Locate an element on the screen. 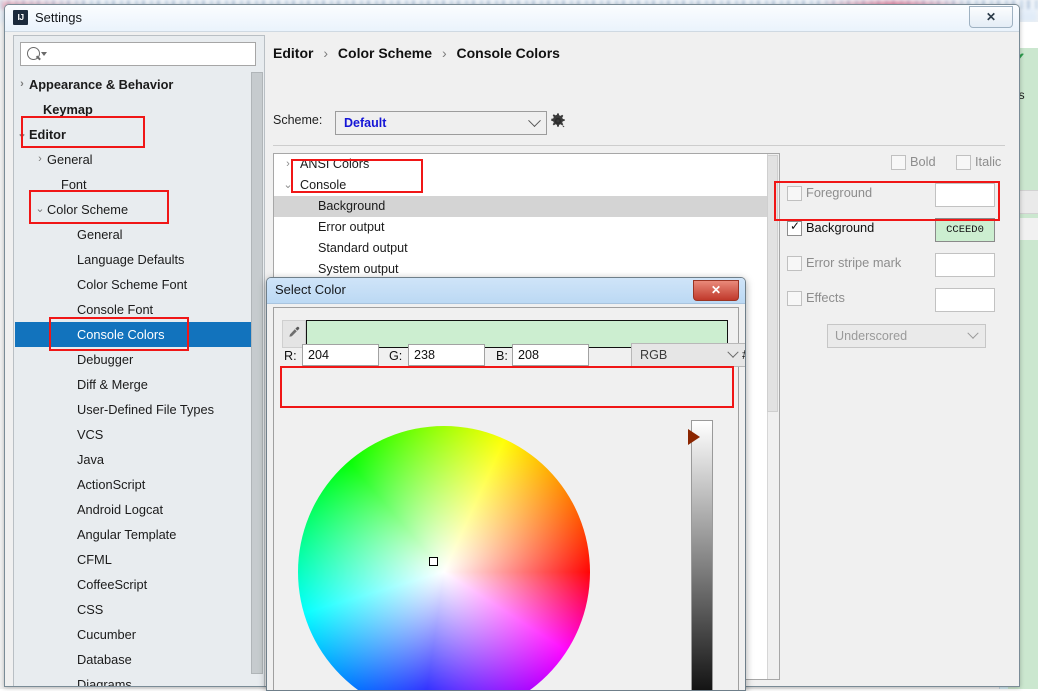 The width and height of the screenshot is (1038, 691). background-checkbox: ✓ is located at coordinates (794, 228).